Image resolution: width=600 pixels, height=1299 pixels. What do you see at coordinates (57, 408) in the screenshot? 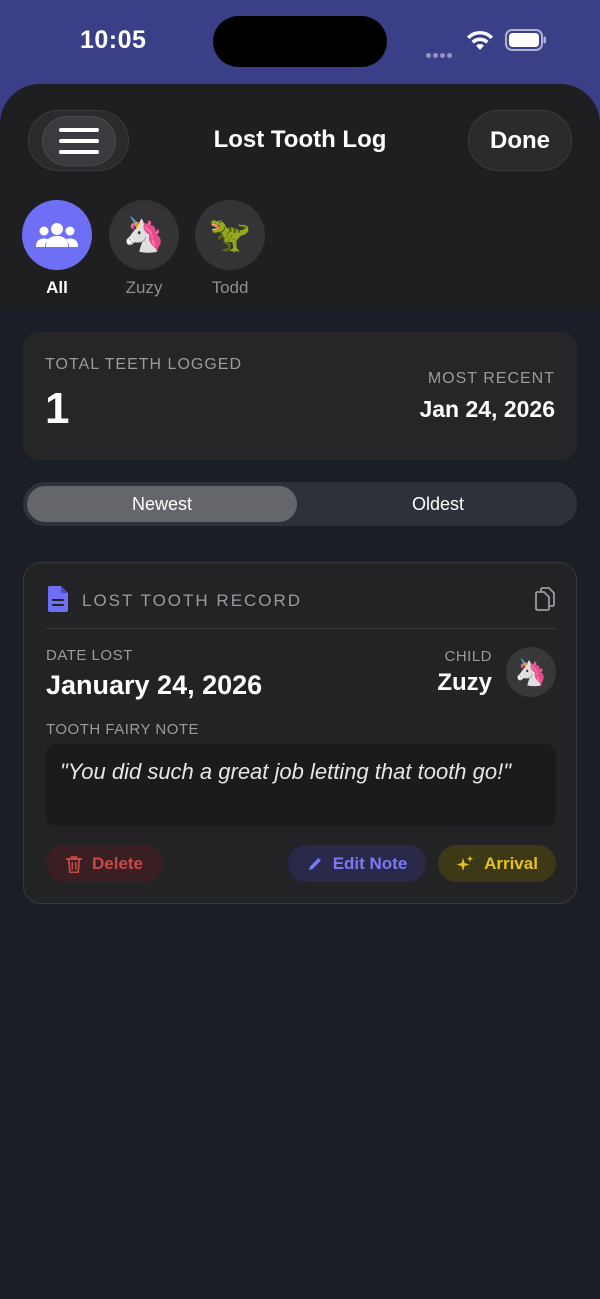
I see `total-count: 1` at bounding box center [57, 408].